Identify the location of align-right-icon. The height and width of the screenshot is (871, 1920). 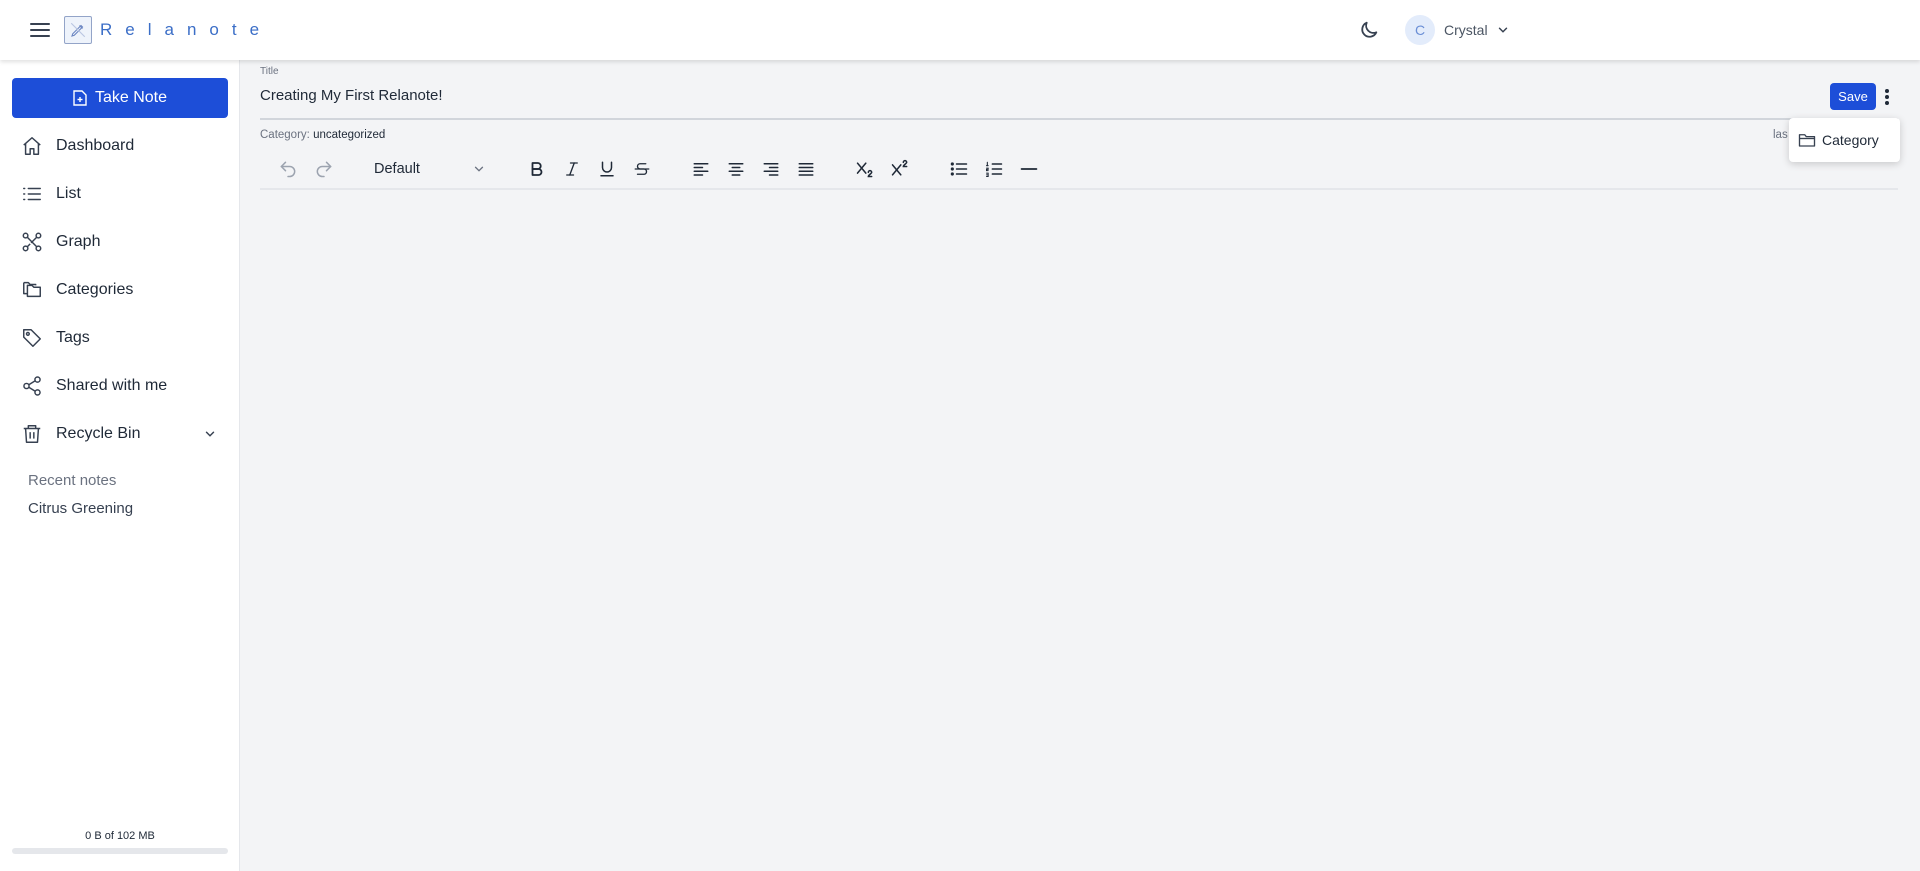
(771, 169).